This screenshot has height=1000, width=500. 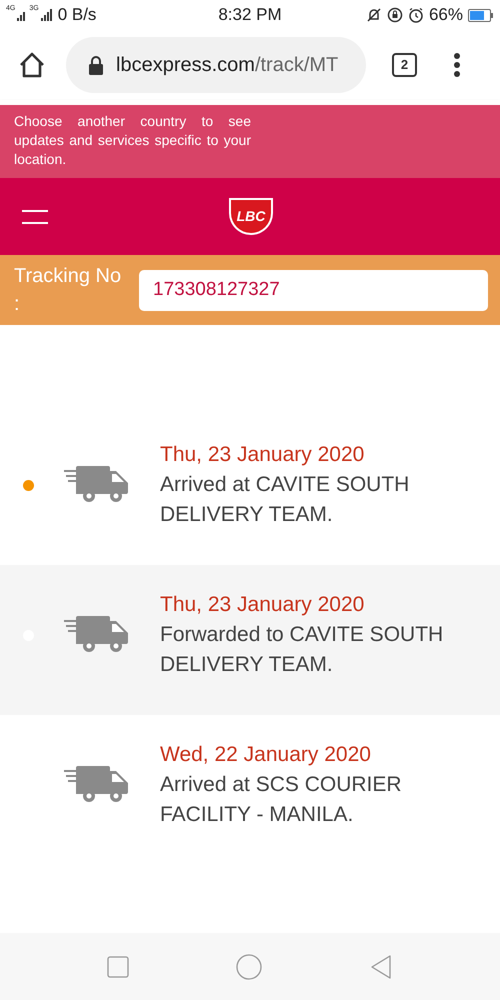 What do you see at coordinates (96, 65) in the screenshot?
I see `lock-icon` at bounding box center [96, 65].